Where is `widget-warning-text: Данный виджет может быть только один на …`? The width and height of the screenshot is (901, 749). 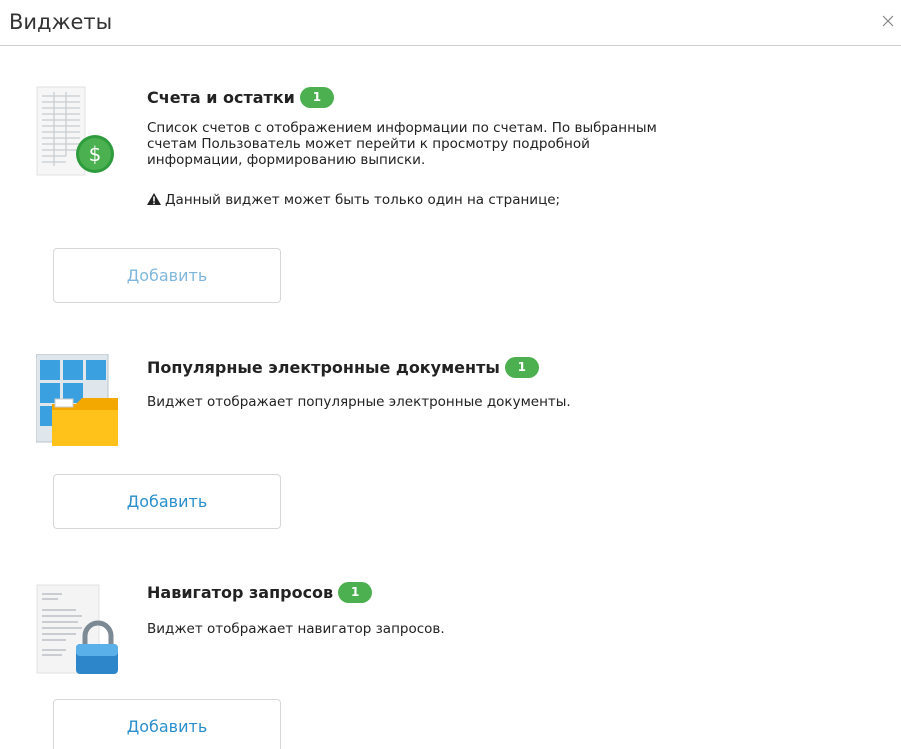
widget-warning-text: Данный виджет может быть только один на … is located at coordinates (363, 200).